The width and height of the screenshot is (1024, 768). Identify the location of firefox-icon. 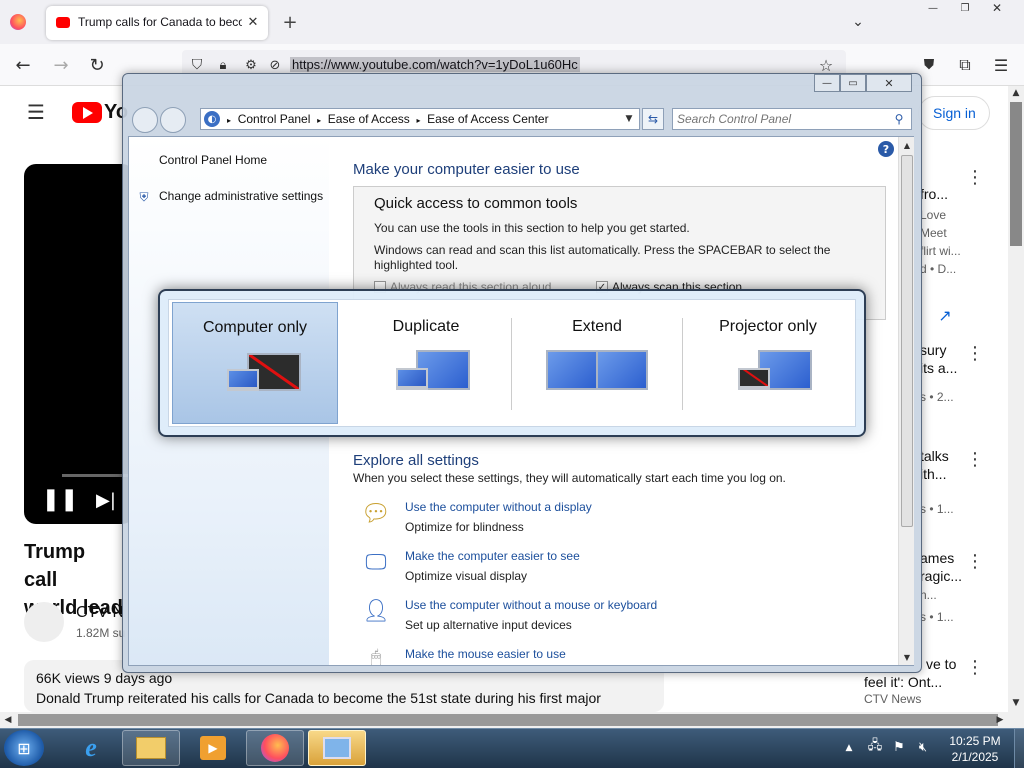
(18, 22).